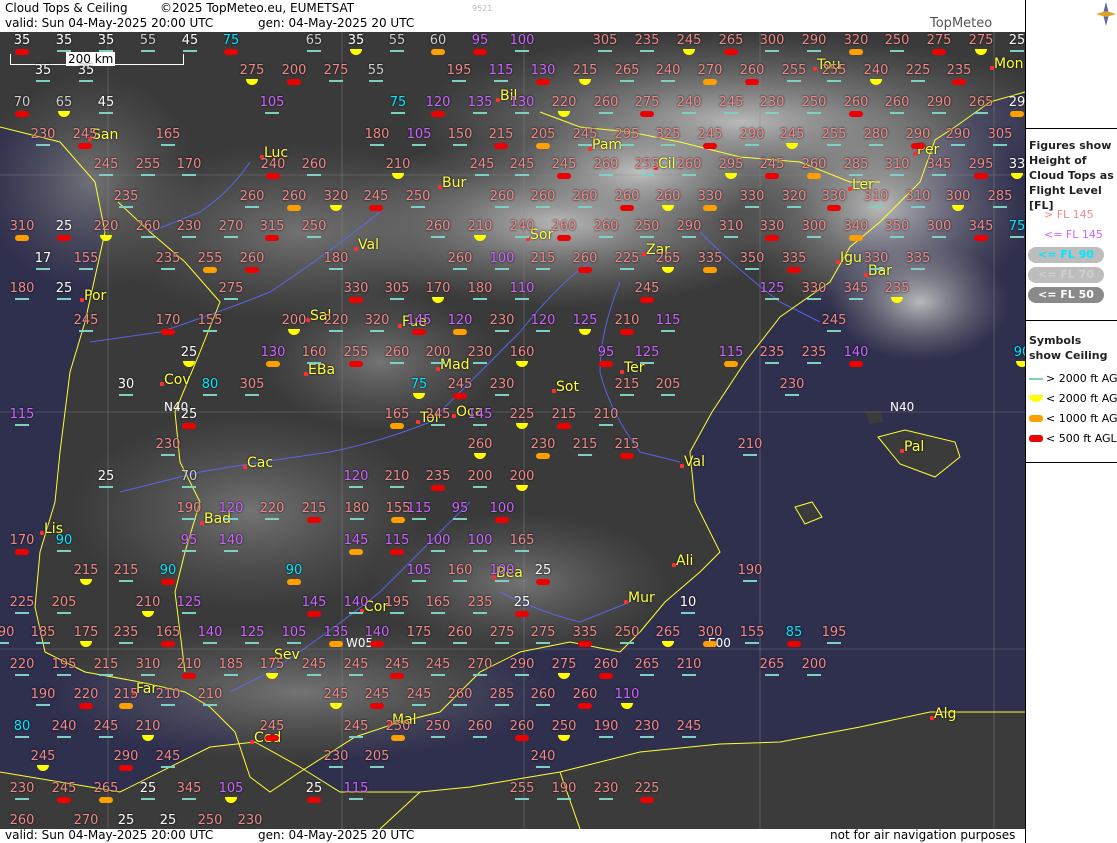 The height and width of the screenshot is (843, 1117). I want to click on ceiling-legend-label: < 1000 ft AGL, so click(1081, 418).